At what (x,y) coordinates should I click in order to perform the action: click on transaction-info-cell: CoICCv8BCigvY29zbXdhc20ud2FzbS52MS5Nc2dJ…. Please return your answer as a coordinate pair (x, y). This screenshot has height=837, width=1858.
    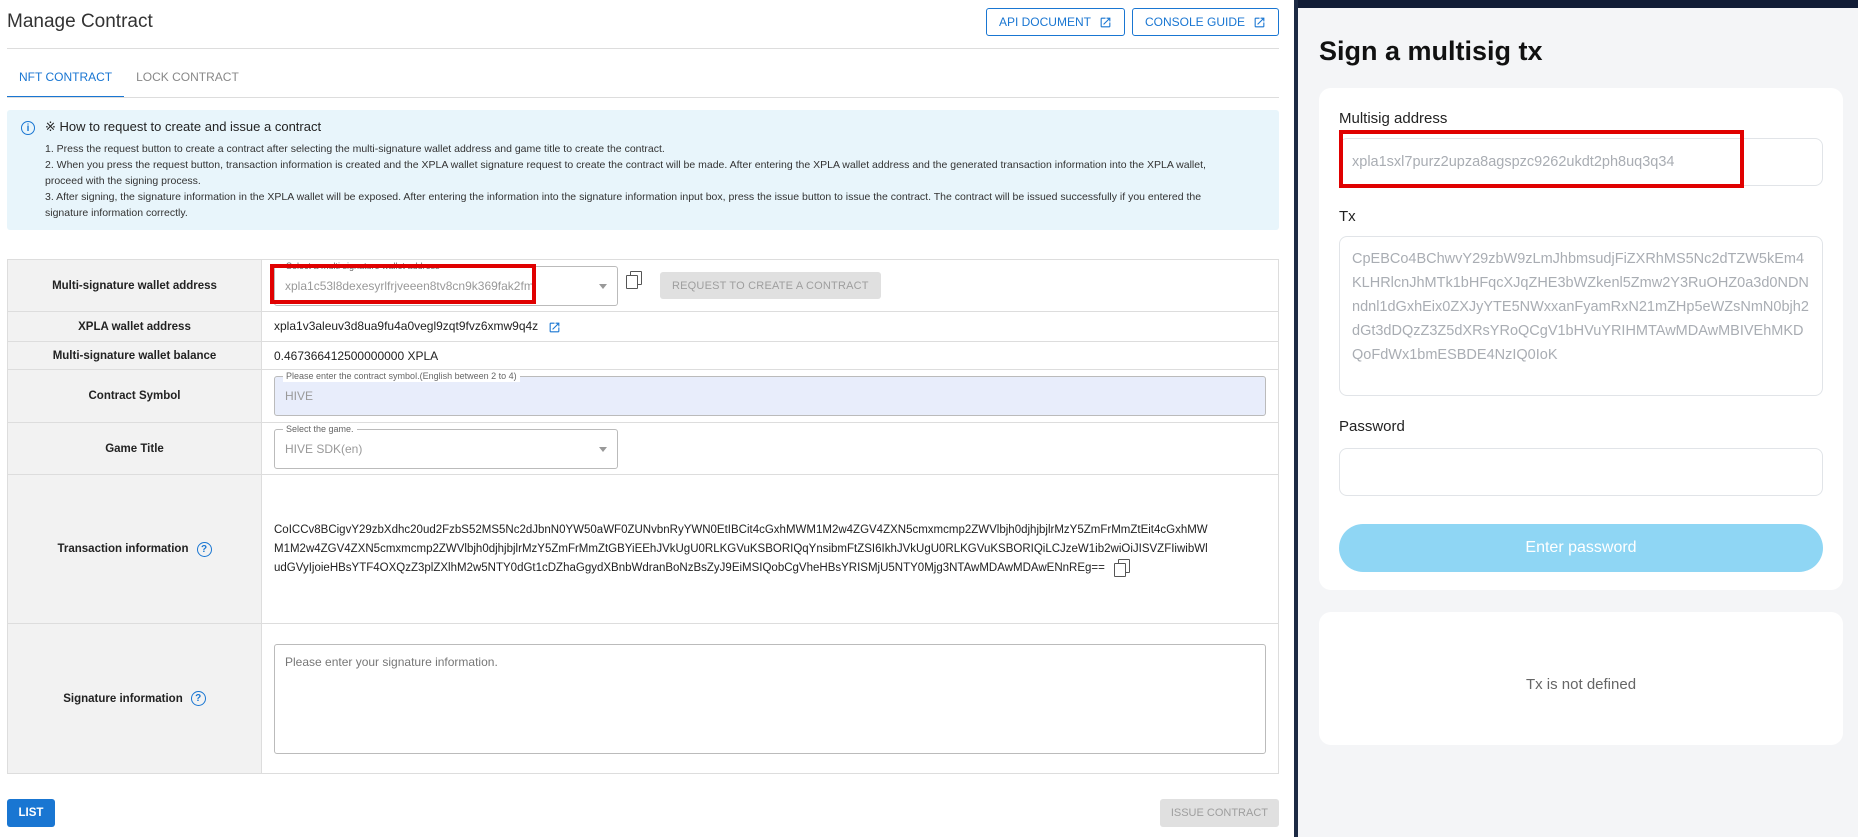
    Looking at the image, I should click on (770, 549).